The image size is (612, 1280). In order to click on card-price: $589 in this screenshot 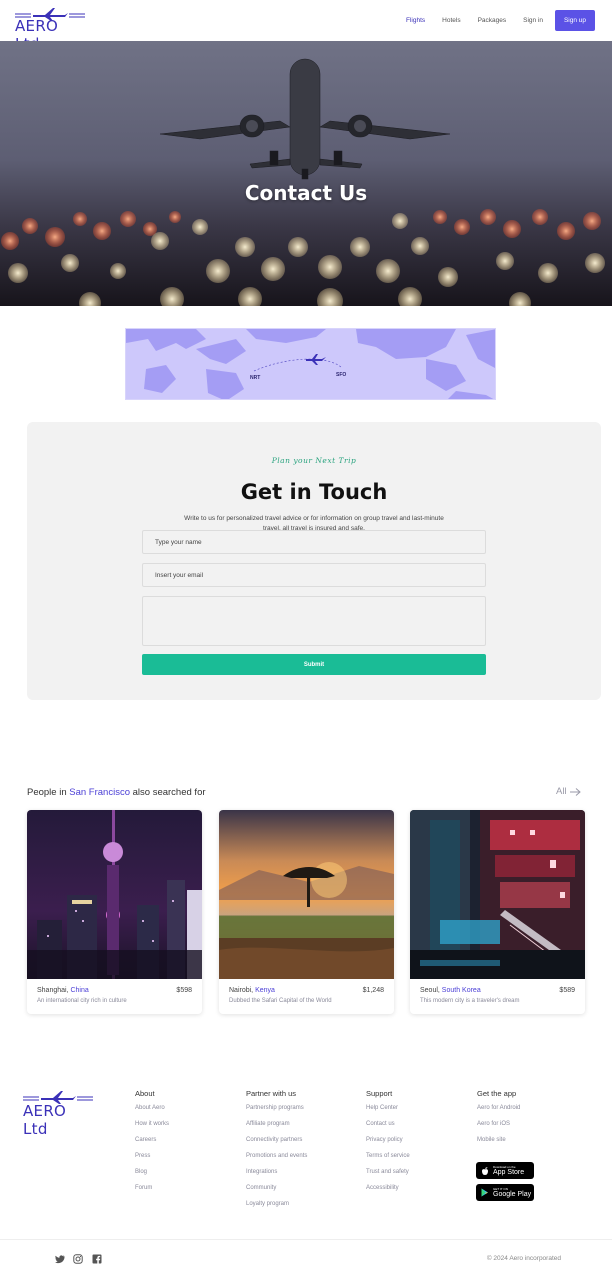, I will do `click(567, 990)`.